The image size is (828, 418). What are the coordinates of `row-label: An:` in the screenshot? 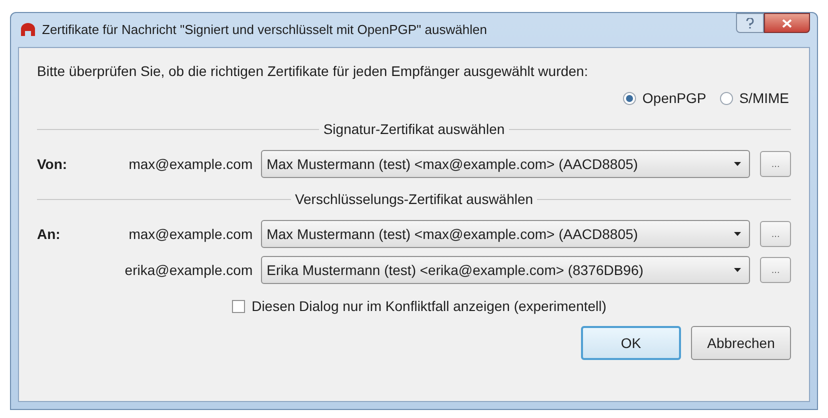 It's located at (48, 234).